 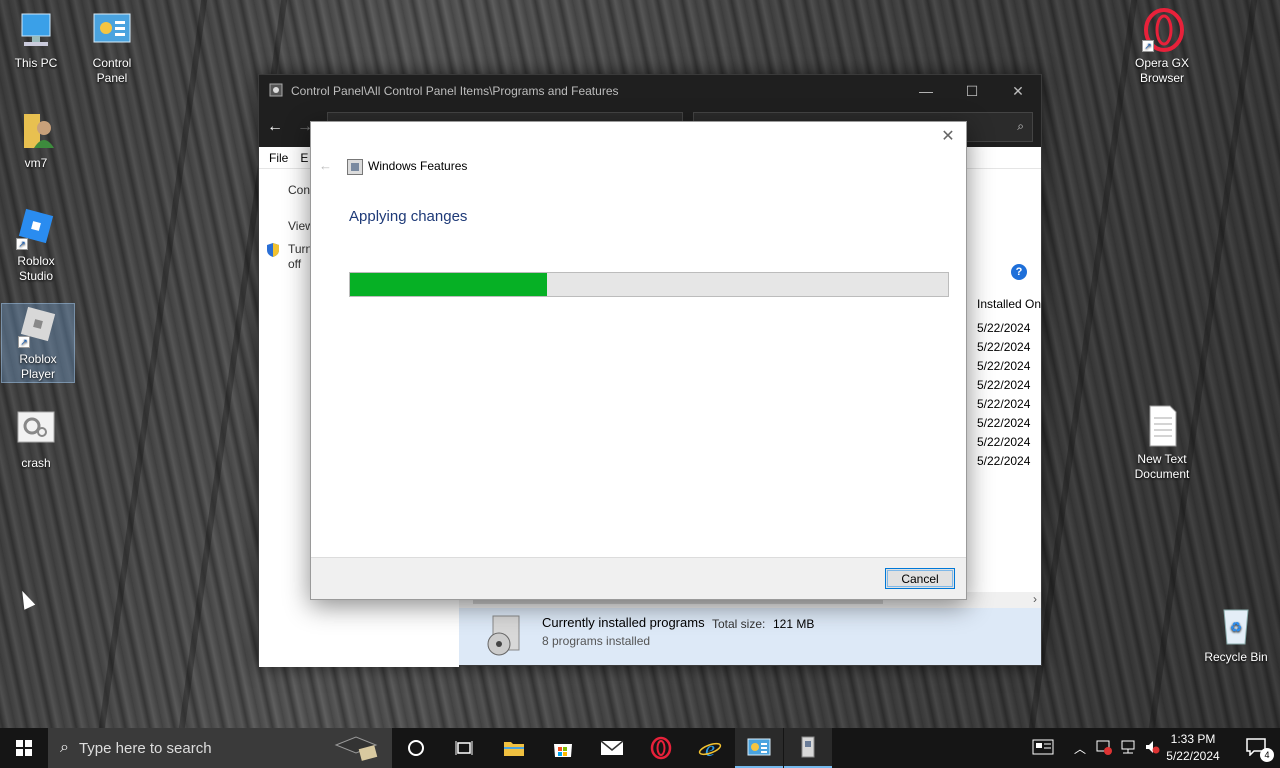 I want to click on windows-logo-icon, so click(x=24, y=748).